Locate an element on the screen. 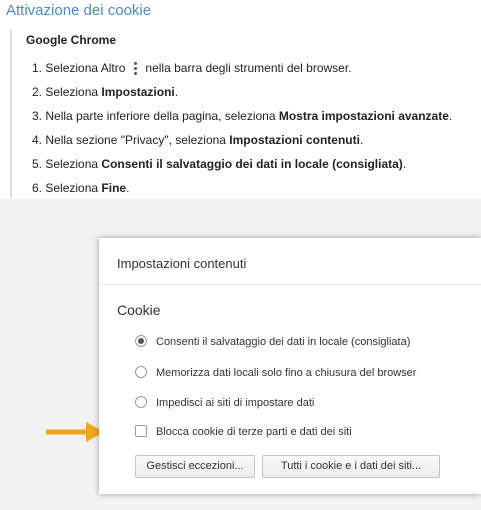  checkbox is located at coordinates (141, 431).